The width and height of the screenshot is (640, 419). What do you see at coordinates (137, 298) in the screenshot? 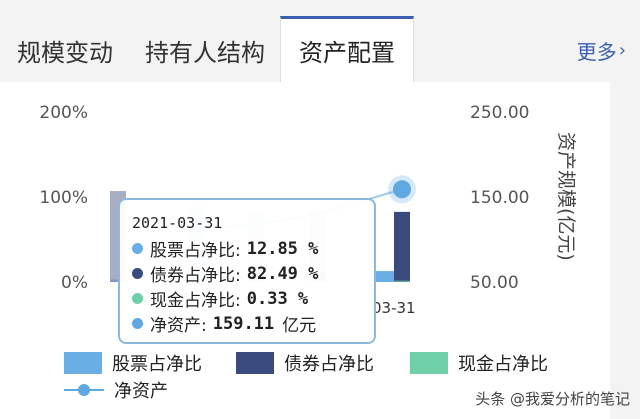
I see `cash-dot-icon` at bounding box center [137, 298].